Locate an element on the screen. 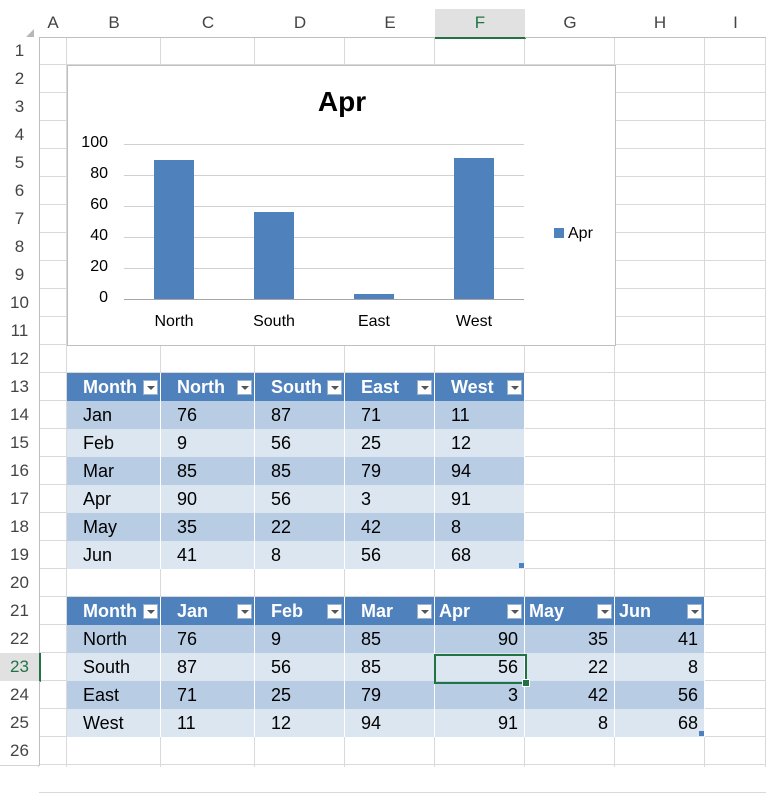 Image resolution: width=766 pixels, height=793 pixels. column-header-C: C is located at coordinates (208, 23).